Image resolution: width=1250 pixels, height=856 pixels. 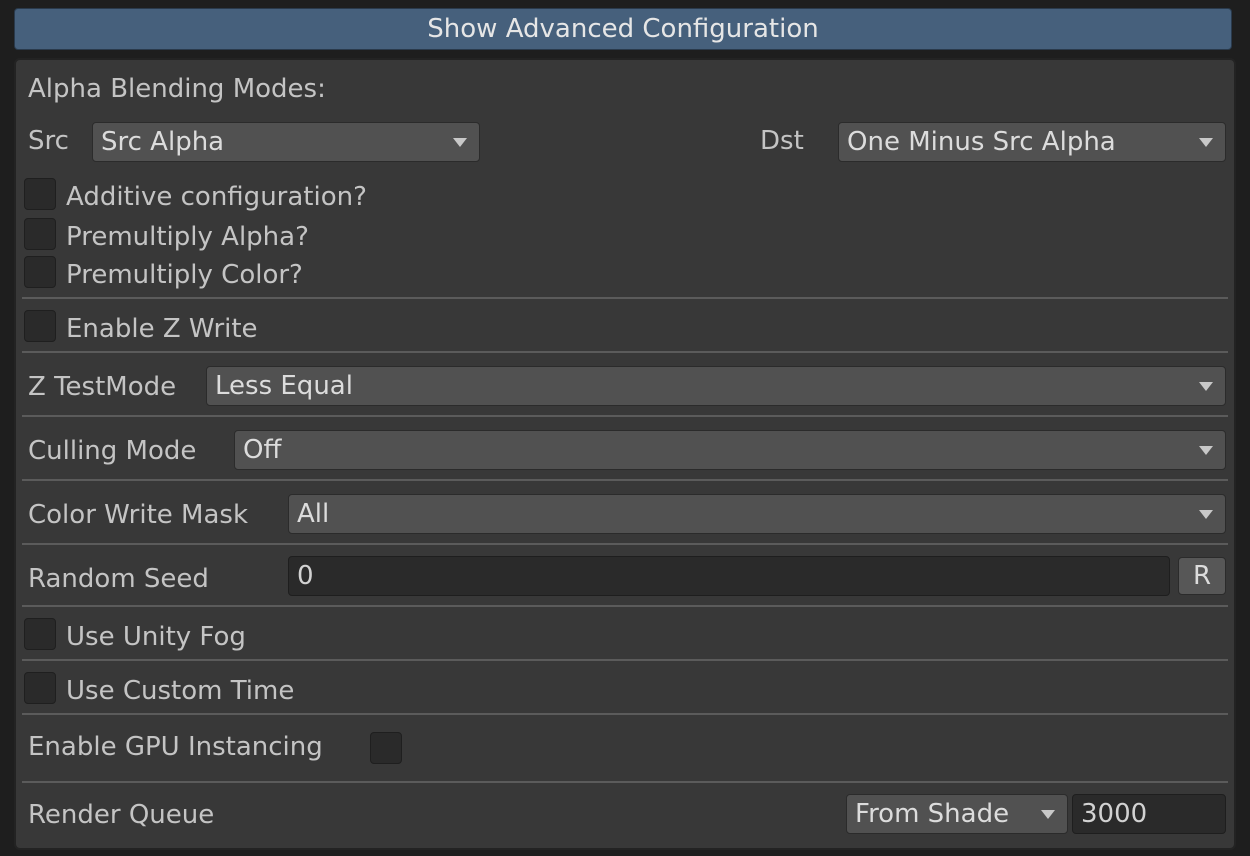 What do you see at coordinates (112, 451) in the screenshot?
I see `culling-mode-label: Culling Mode` at bounding box center [112, 451].